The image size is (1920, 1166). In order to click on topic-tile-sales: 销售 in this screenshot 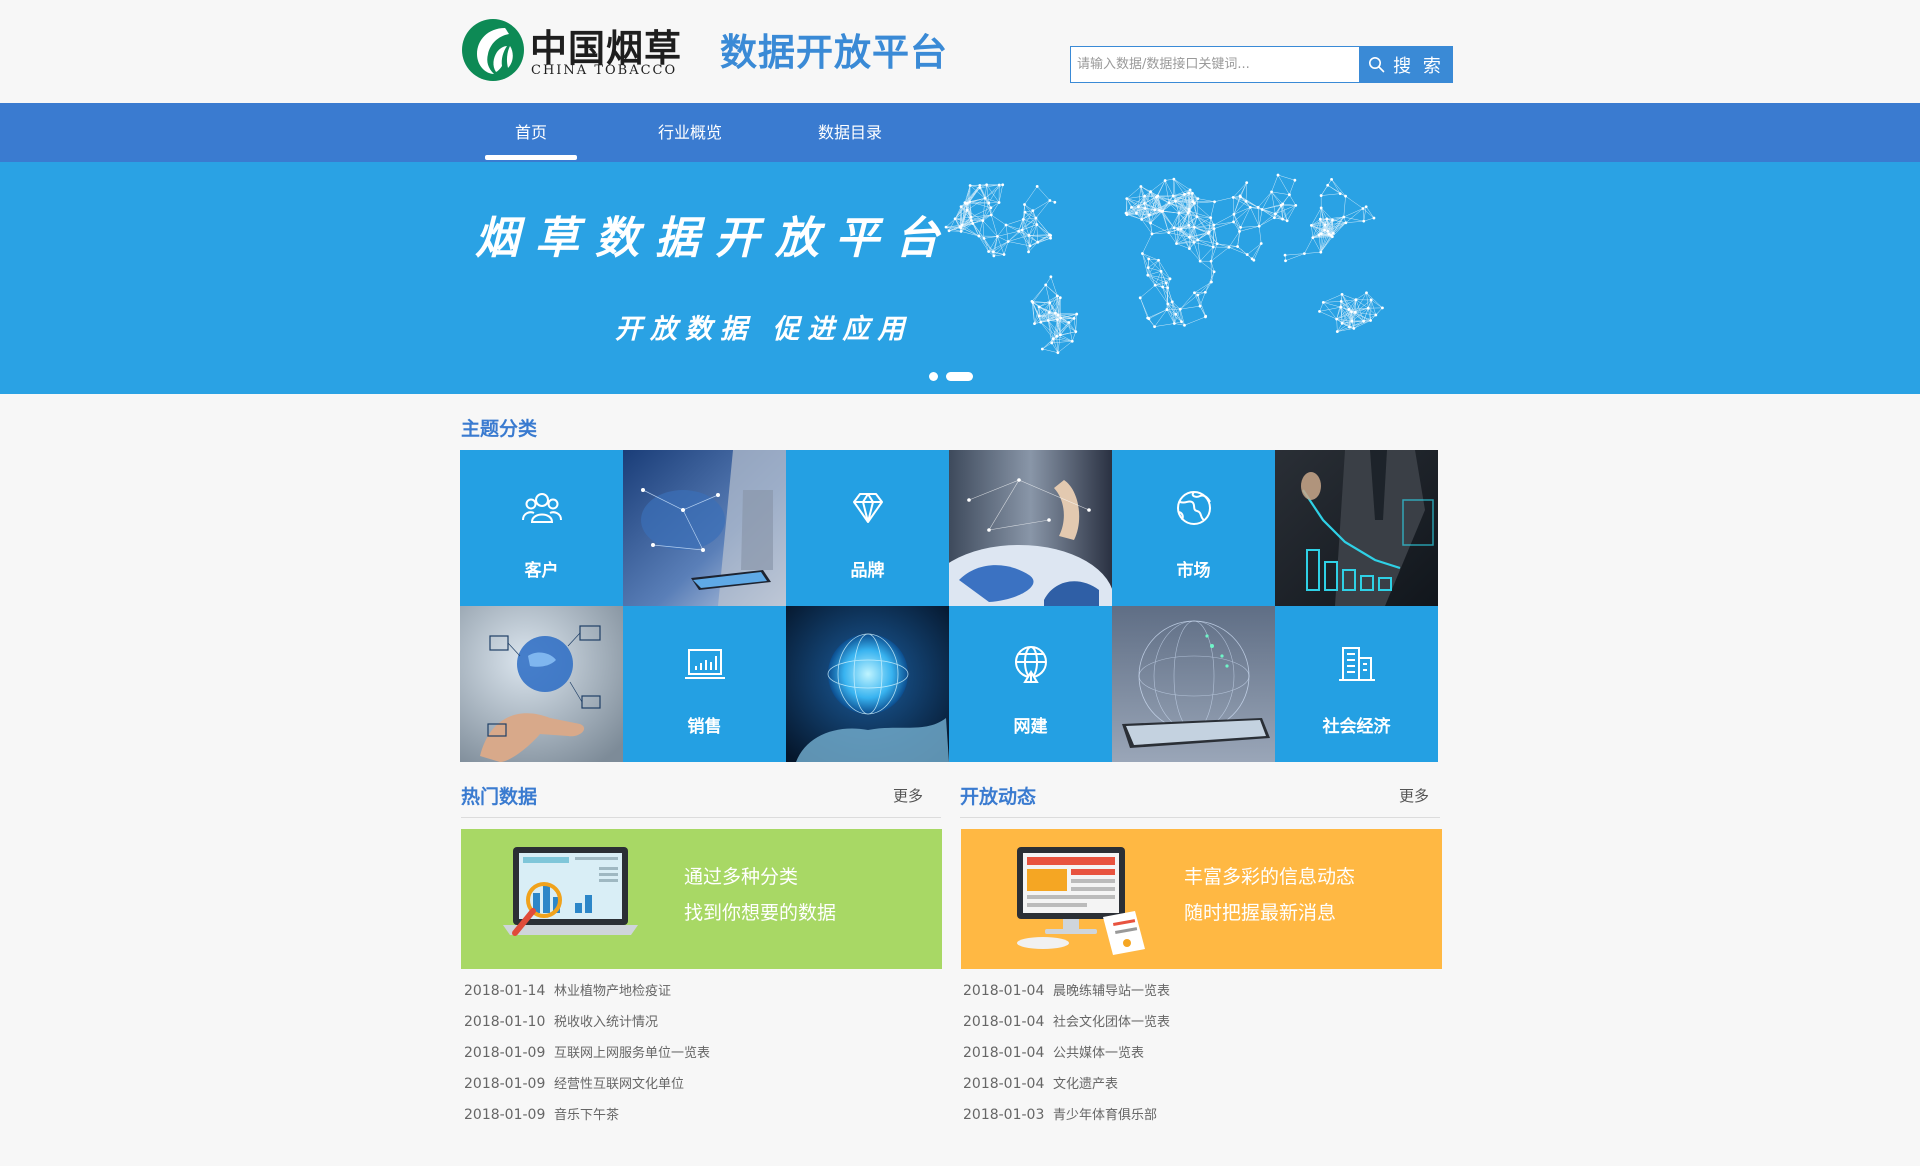, I will do `click(704, 684)`.